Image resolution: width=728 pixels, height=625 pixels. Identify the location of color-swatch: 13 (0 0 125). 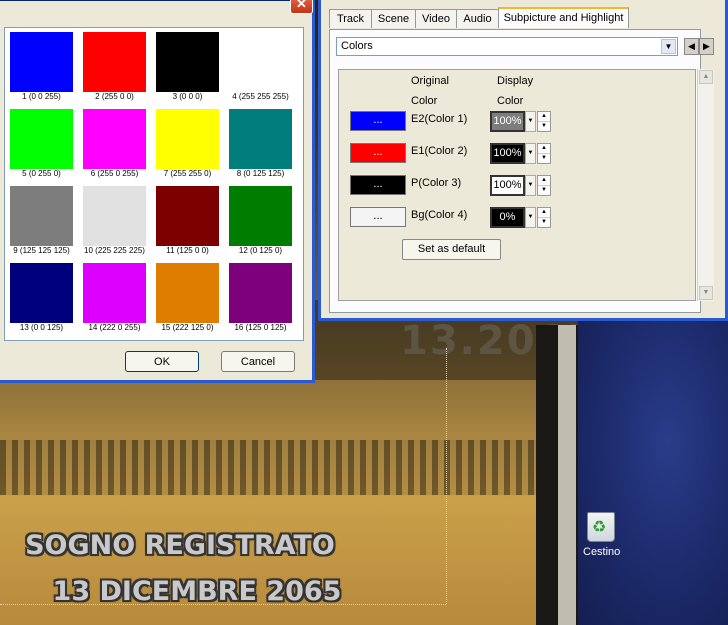
(41, 297).